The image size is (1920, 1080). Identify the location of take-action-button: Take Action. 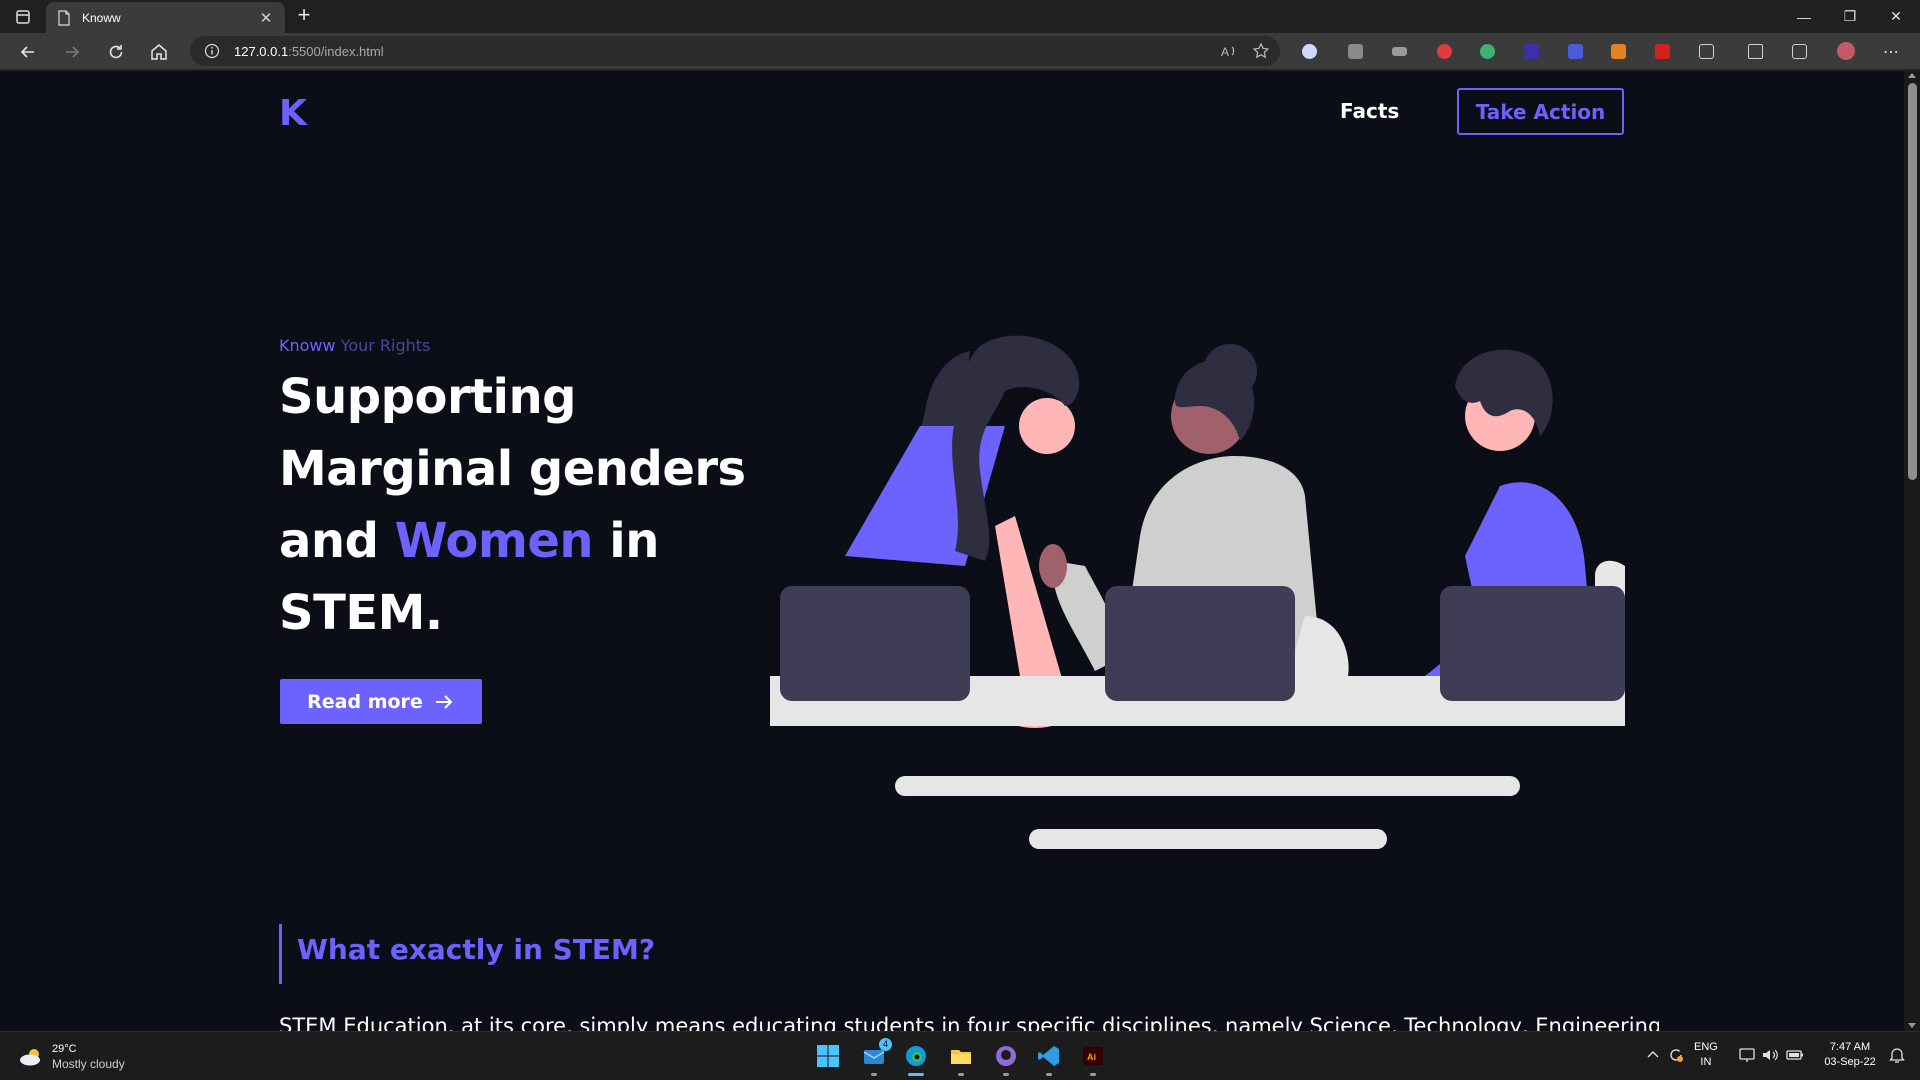
(1540, 111).